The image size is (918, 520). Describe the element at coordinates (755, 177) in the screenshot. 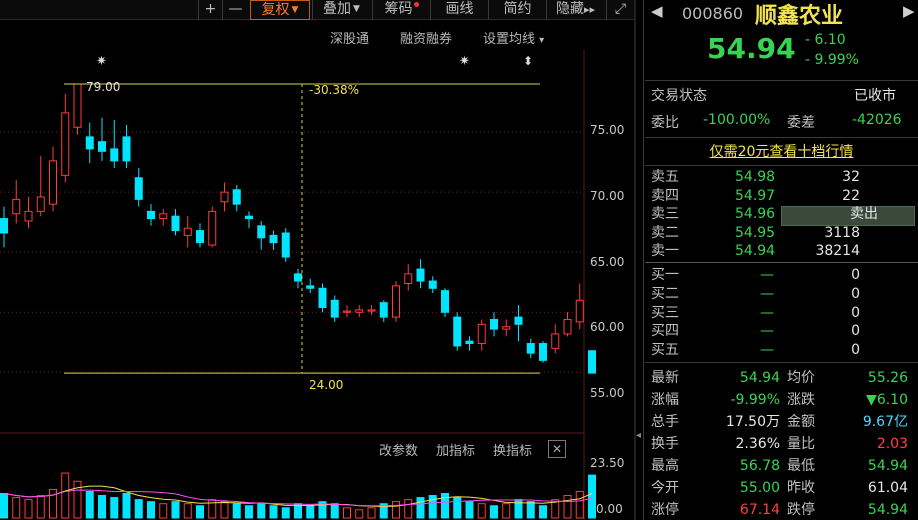

I see `order-price: 54.98` at that location.